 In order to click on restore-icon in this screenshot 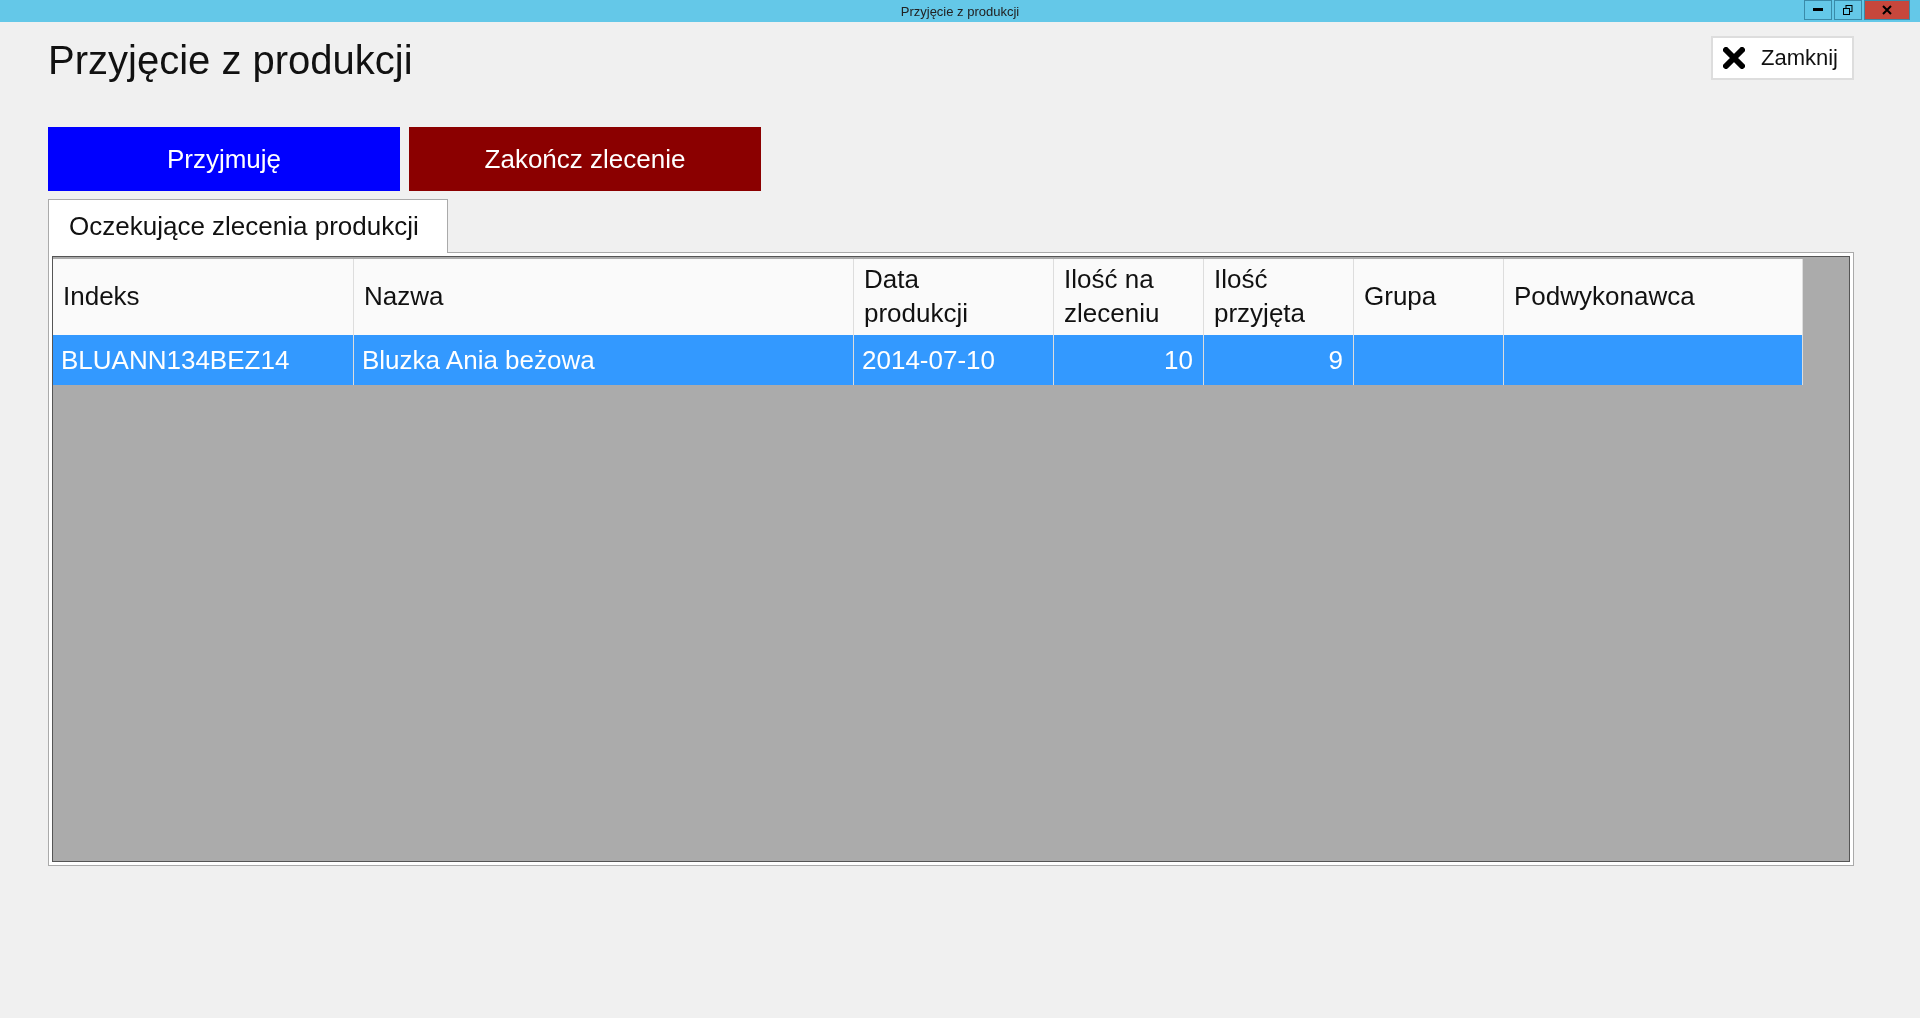, I will do `click(1848, 10)`.